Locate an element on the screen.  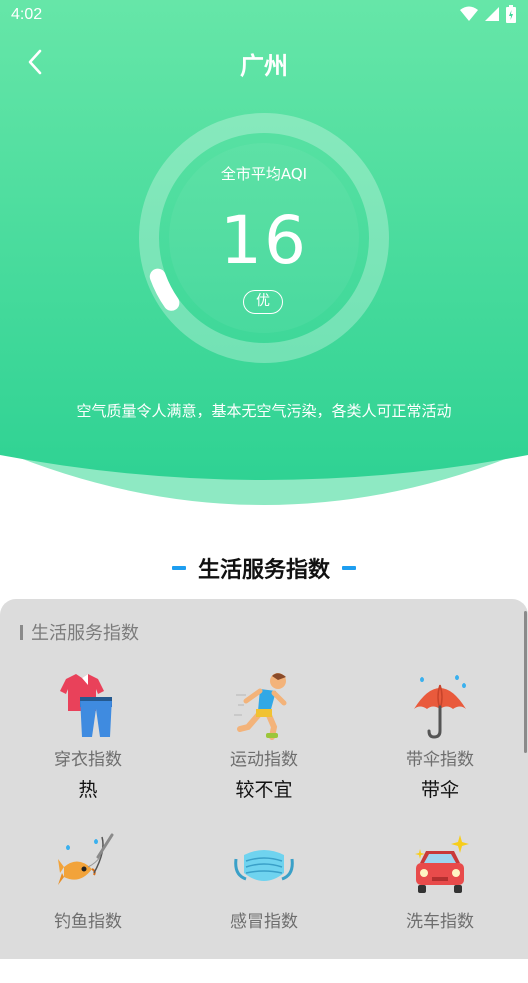
running-icon is located at coordinates (260, 706).